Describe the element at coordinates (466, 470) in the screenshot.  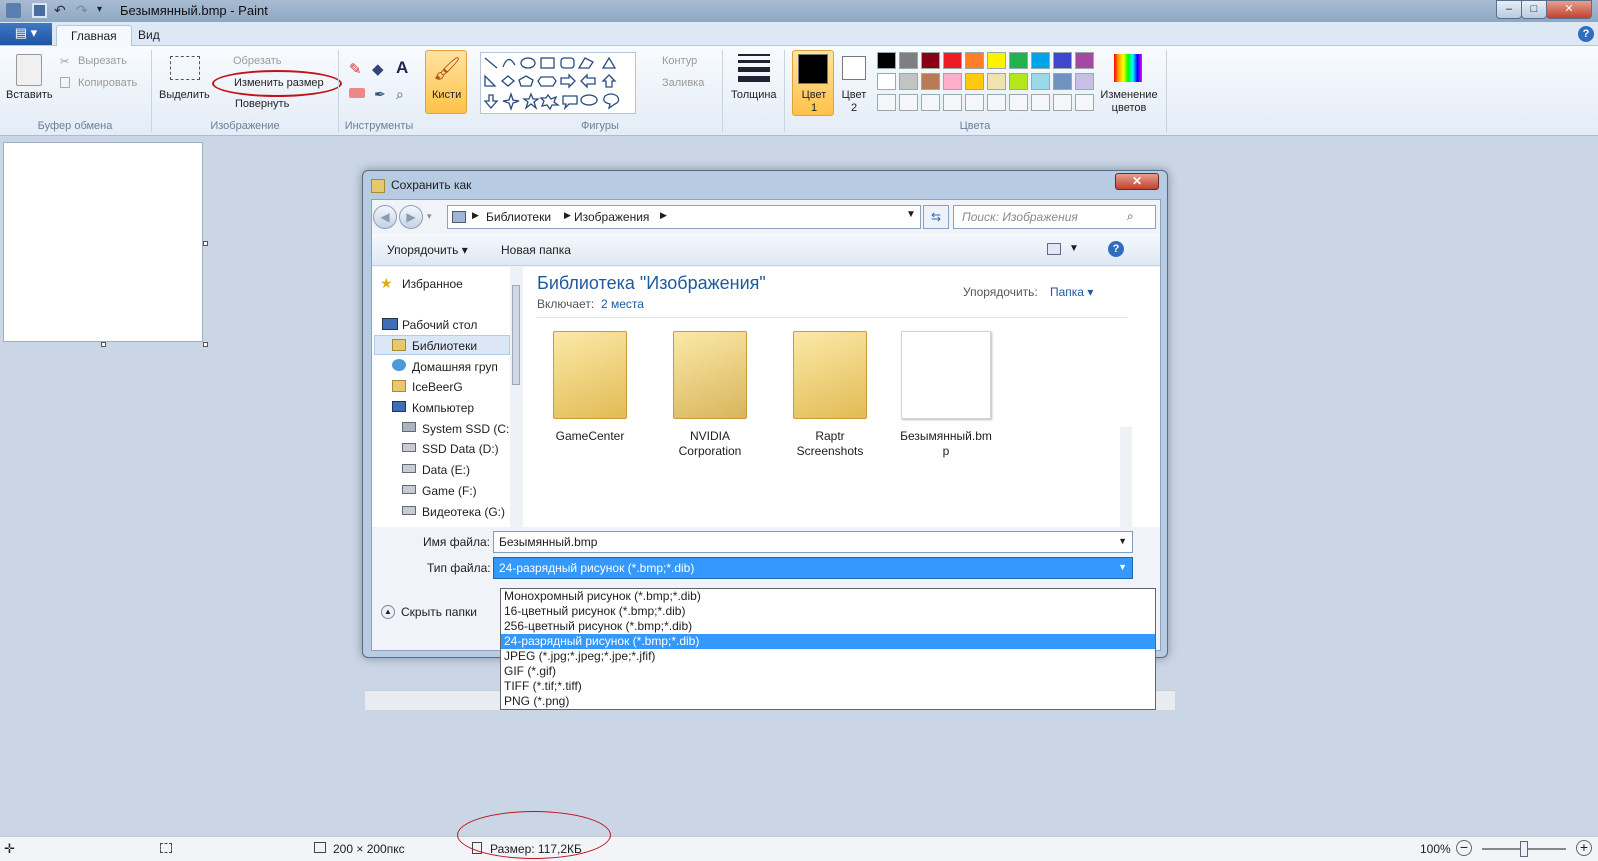
I see `nav-drive-e: Data (E:)` at that location.